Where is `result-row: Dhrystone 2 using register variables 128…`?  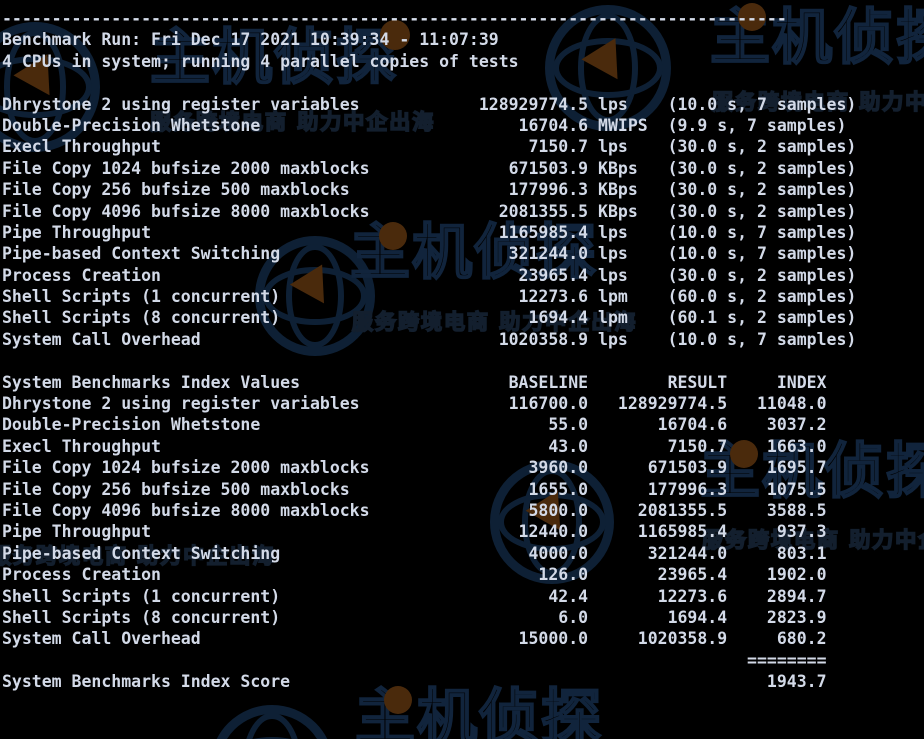 result-row: Dhrystone 2 using register variables 128… is located at coordinates (429, 104).